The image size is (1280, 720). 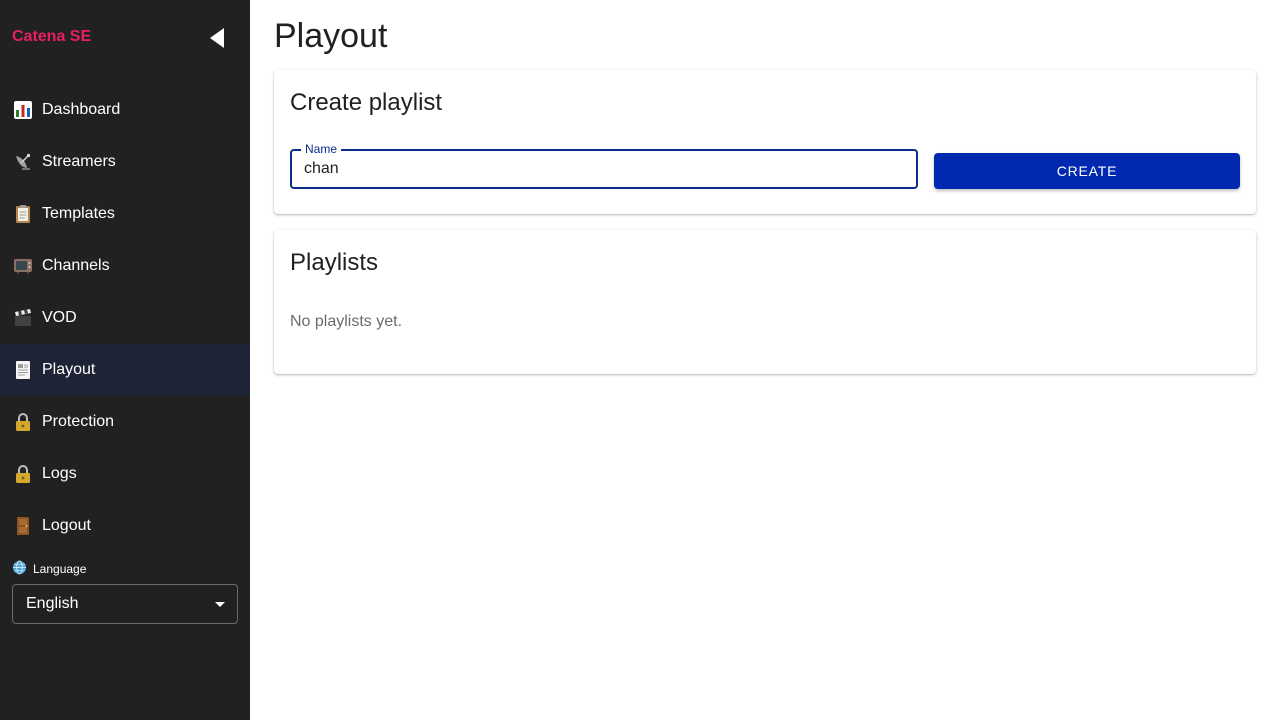 What do you see at coordinates (125, 604) in the screenshot?
I see `language-select: English` at bounding box center [125, 604].